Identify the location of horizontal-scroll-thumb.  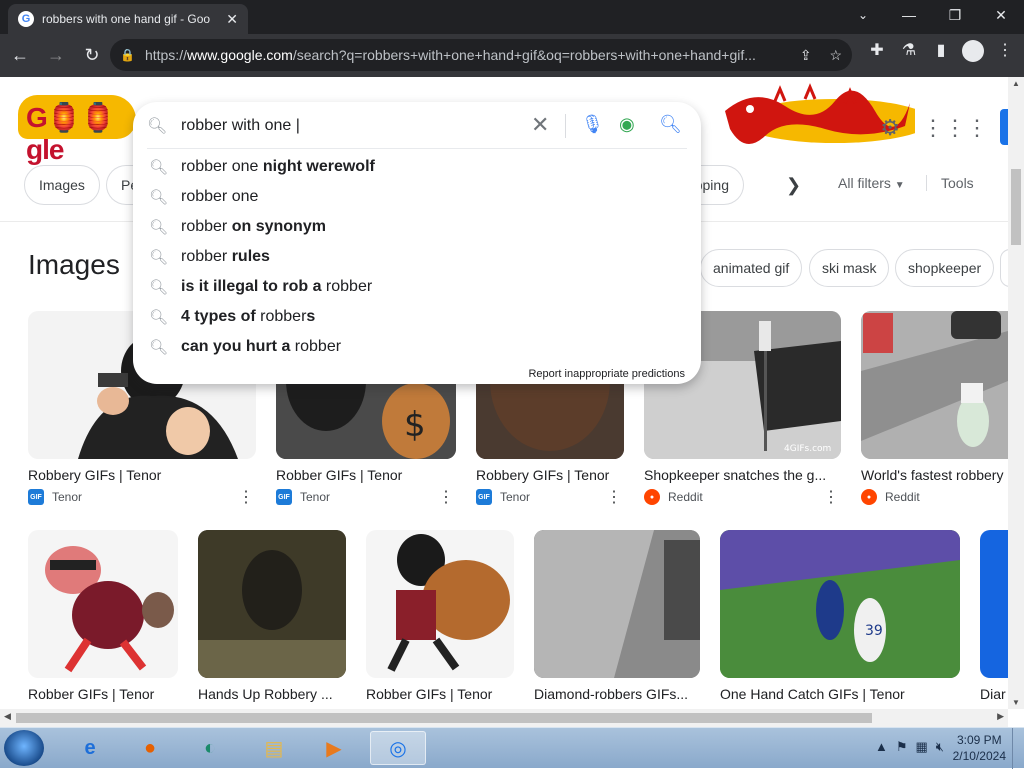
(444, 718).